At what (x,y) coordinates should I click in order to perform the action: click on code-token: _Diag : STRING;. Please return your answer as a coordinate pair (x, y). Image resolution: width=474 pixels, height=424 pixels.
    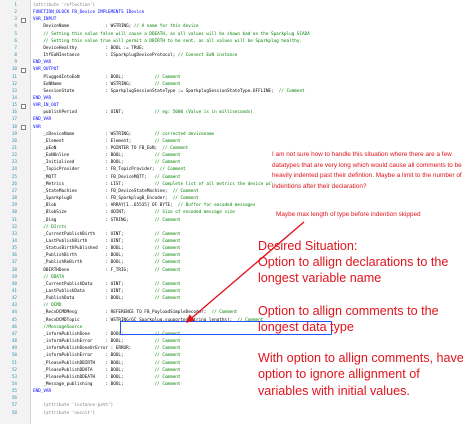
    Looking at the image, I should click on (94, 220).